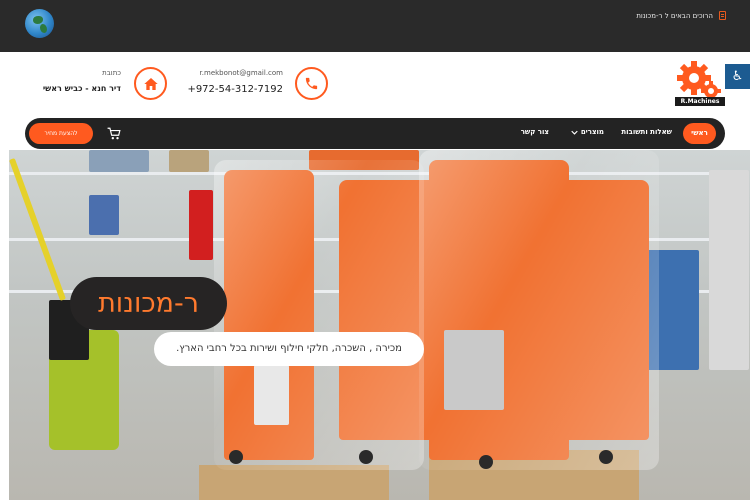 The width and height of the screenshot is (750, 500). Describe the element at coordinates (646, 132) in the screenshot. I see `nav-item-faq: שאלות ותשובות` at that location.